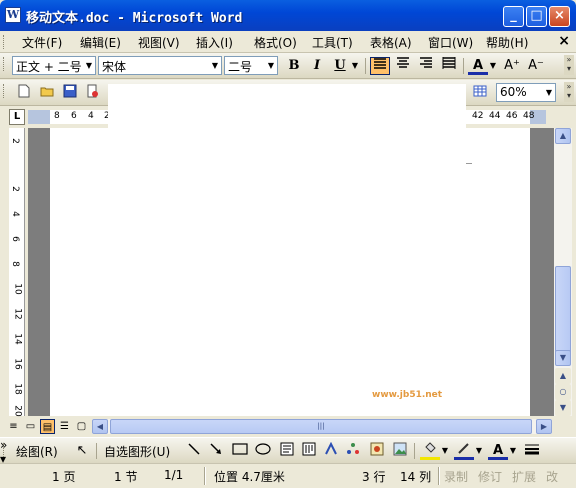  I want to click on vertical-scrollbar: ▲ ▼ ▲ ○ ▼, so click(563, 272).